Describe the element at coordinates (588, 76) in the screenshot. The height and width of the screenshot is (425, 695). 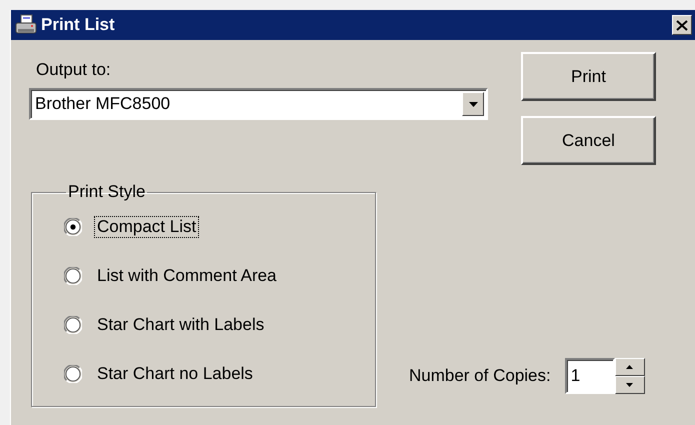
I see `print-button: Print` at that location.